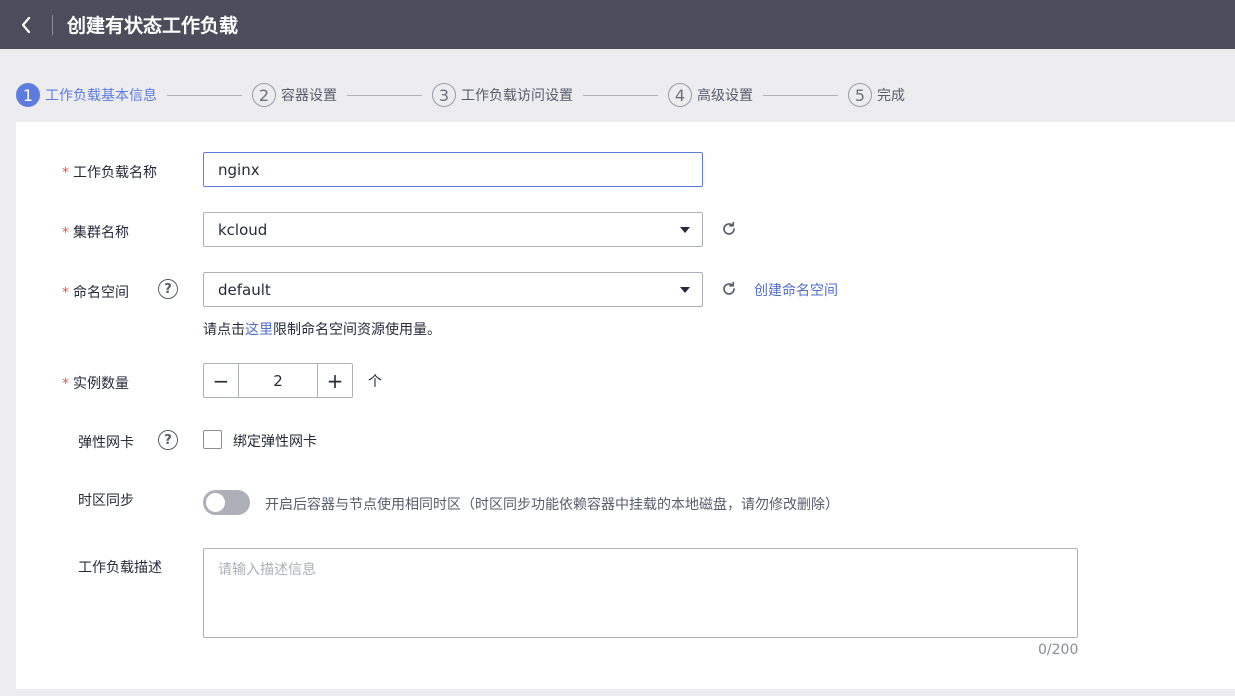  What do you see at coordinates (876, 95) in the screenshot?
I see `step-finish: 5 完成` at bounding box center [876, 95].